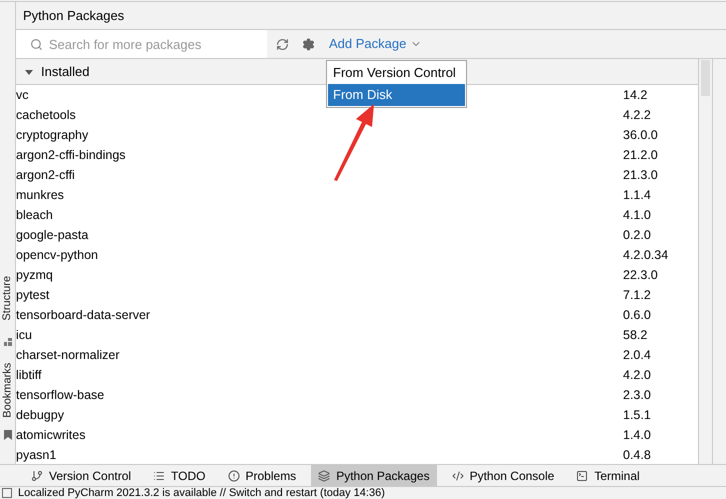  I want to click on tool-tab: Version Control, so click(81, 475).